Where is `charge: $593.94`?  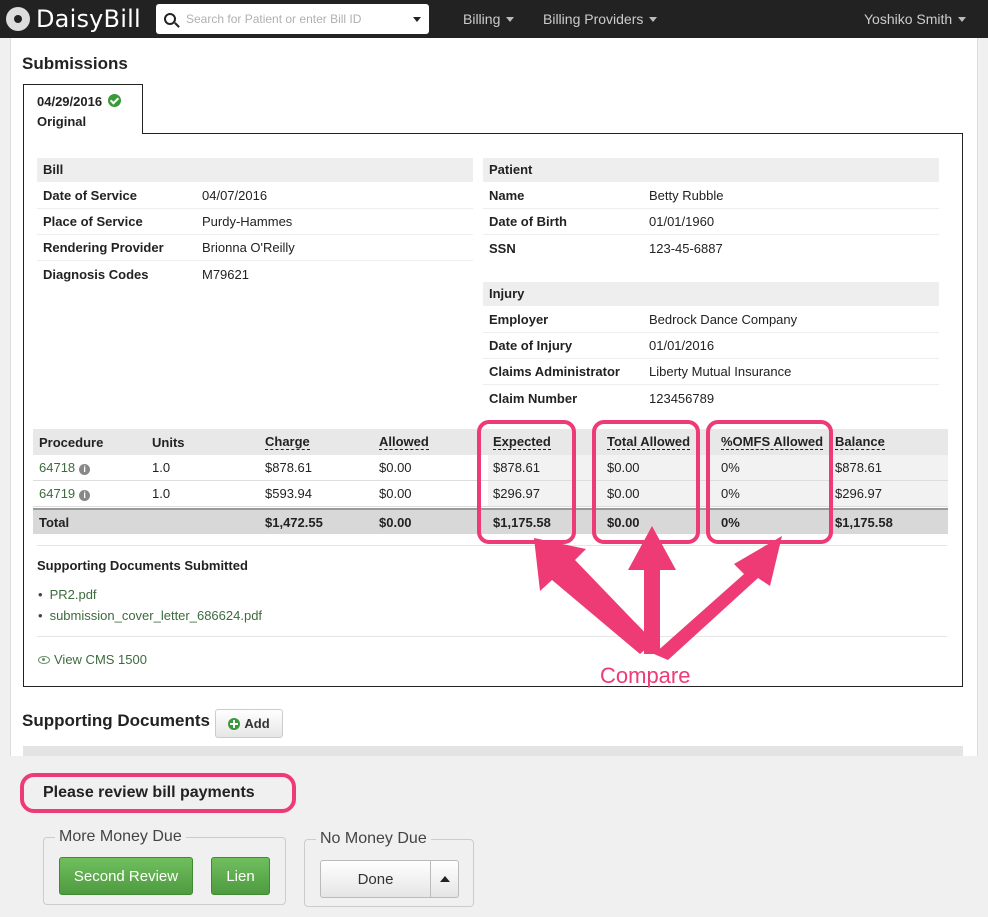
charge: $593.94 is located at coordinates (288, 493).